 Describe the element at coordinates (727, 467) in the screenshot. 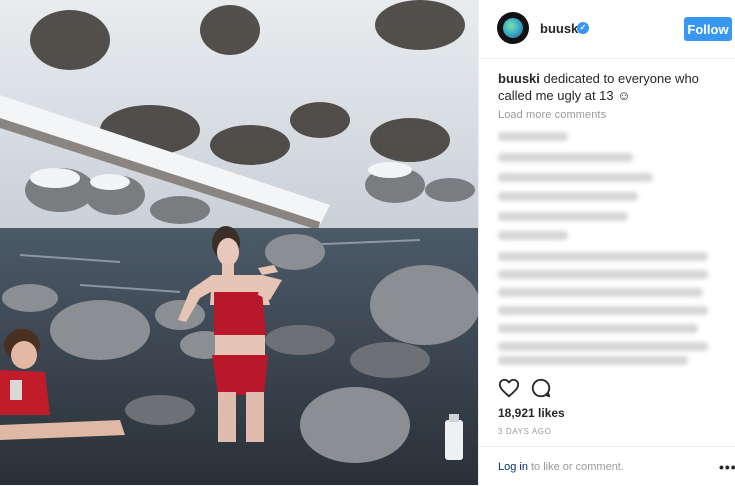

I see `more-options-icon: •••` at that location.